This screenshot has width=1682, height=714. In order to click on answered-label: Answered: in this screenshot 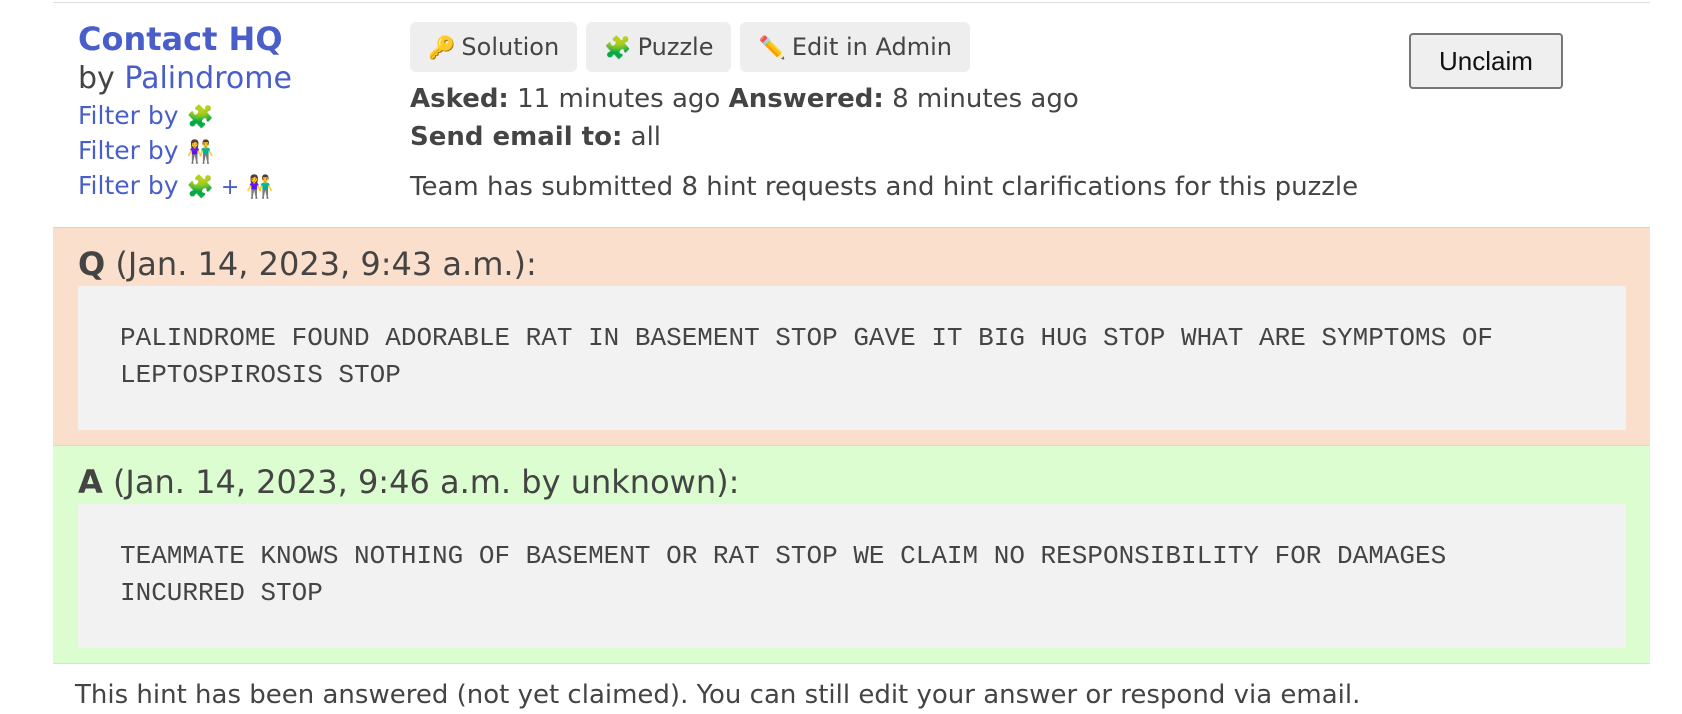, I will do `click(806, 99)`.